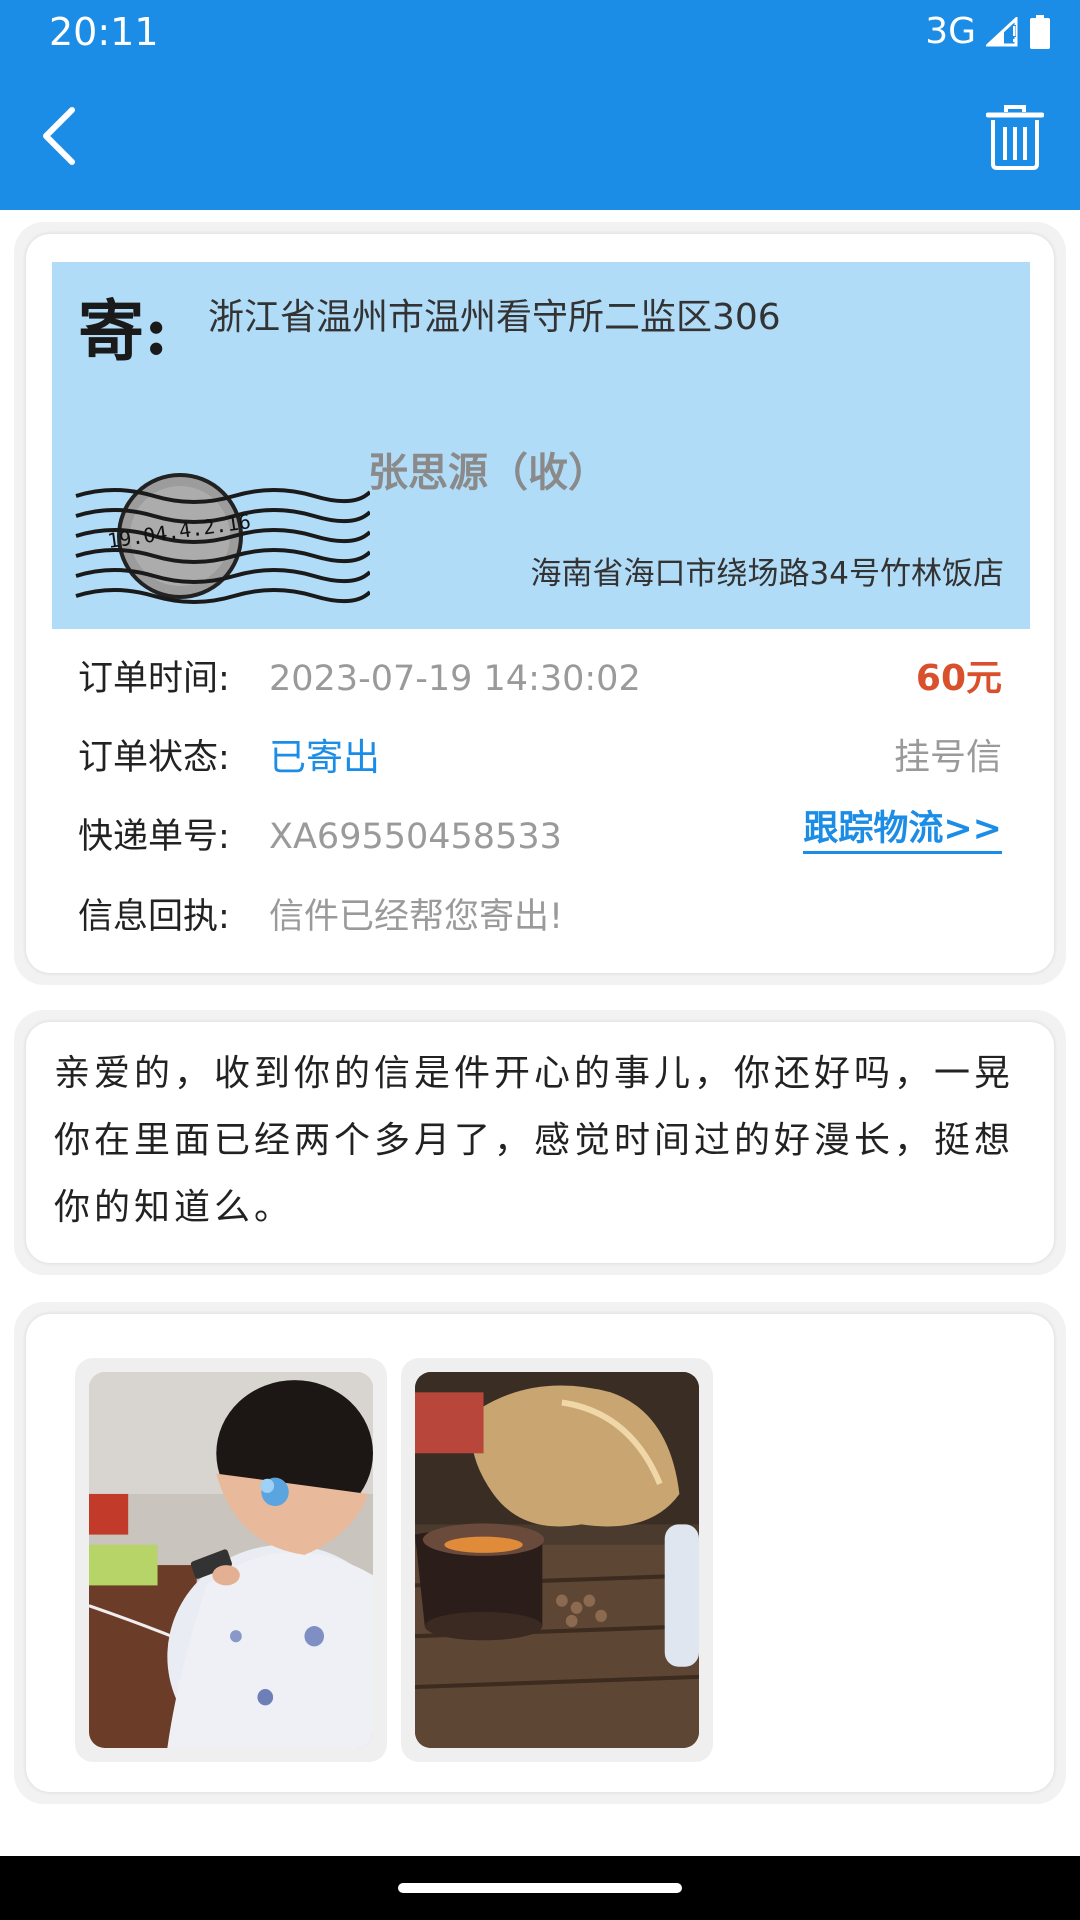 The image size is (1080, 1920). What do you see at coordinates (104, 32) in the screenshot?
I see `status-time: 20:11` at bounding box center [104, 32].